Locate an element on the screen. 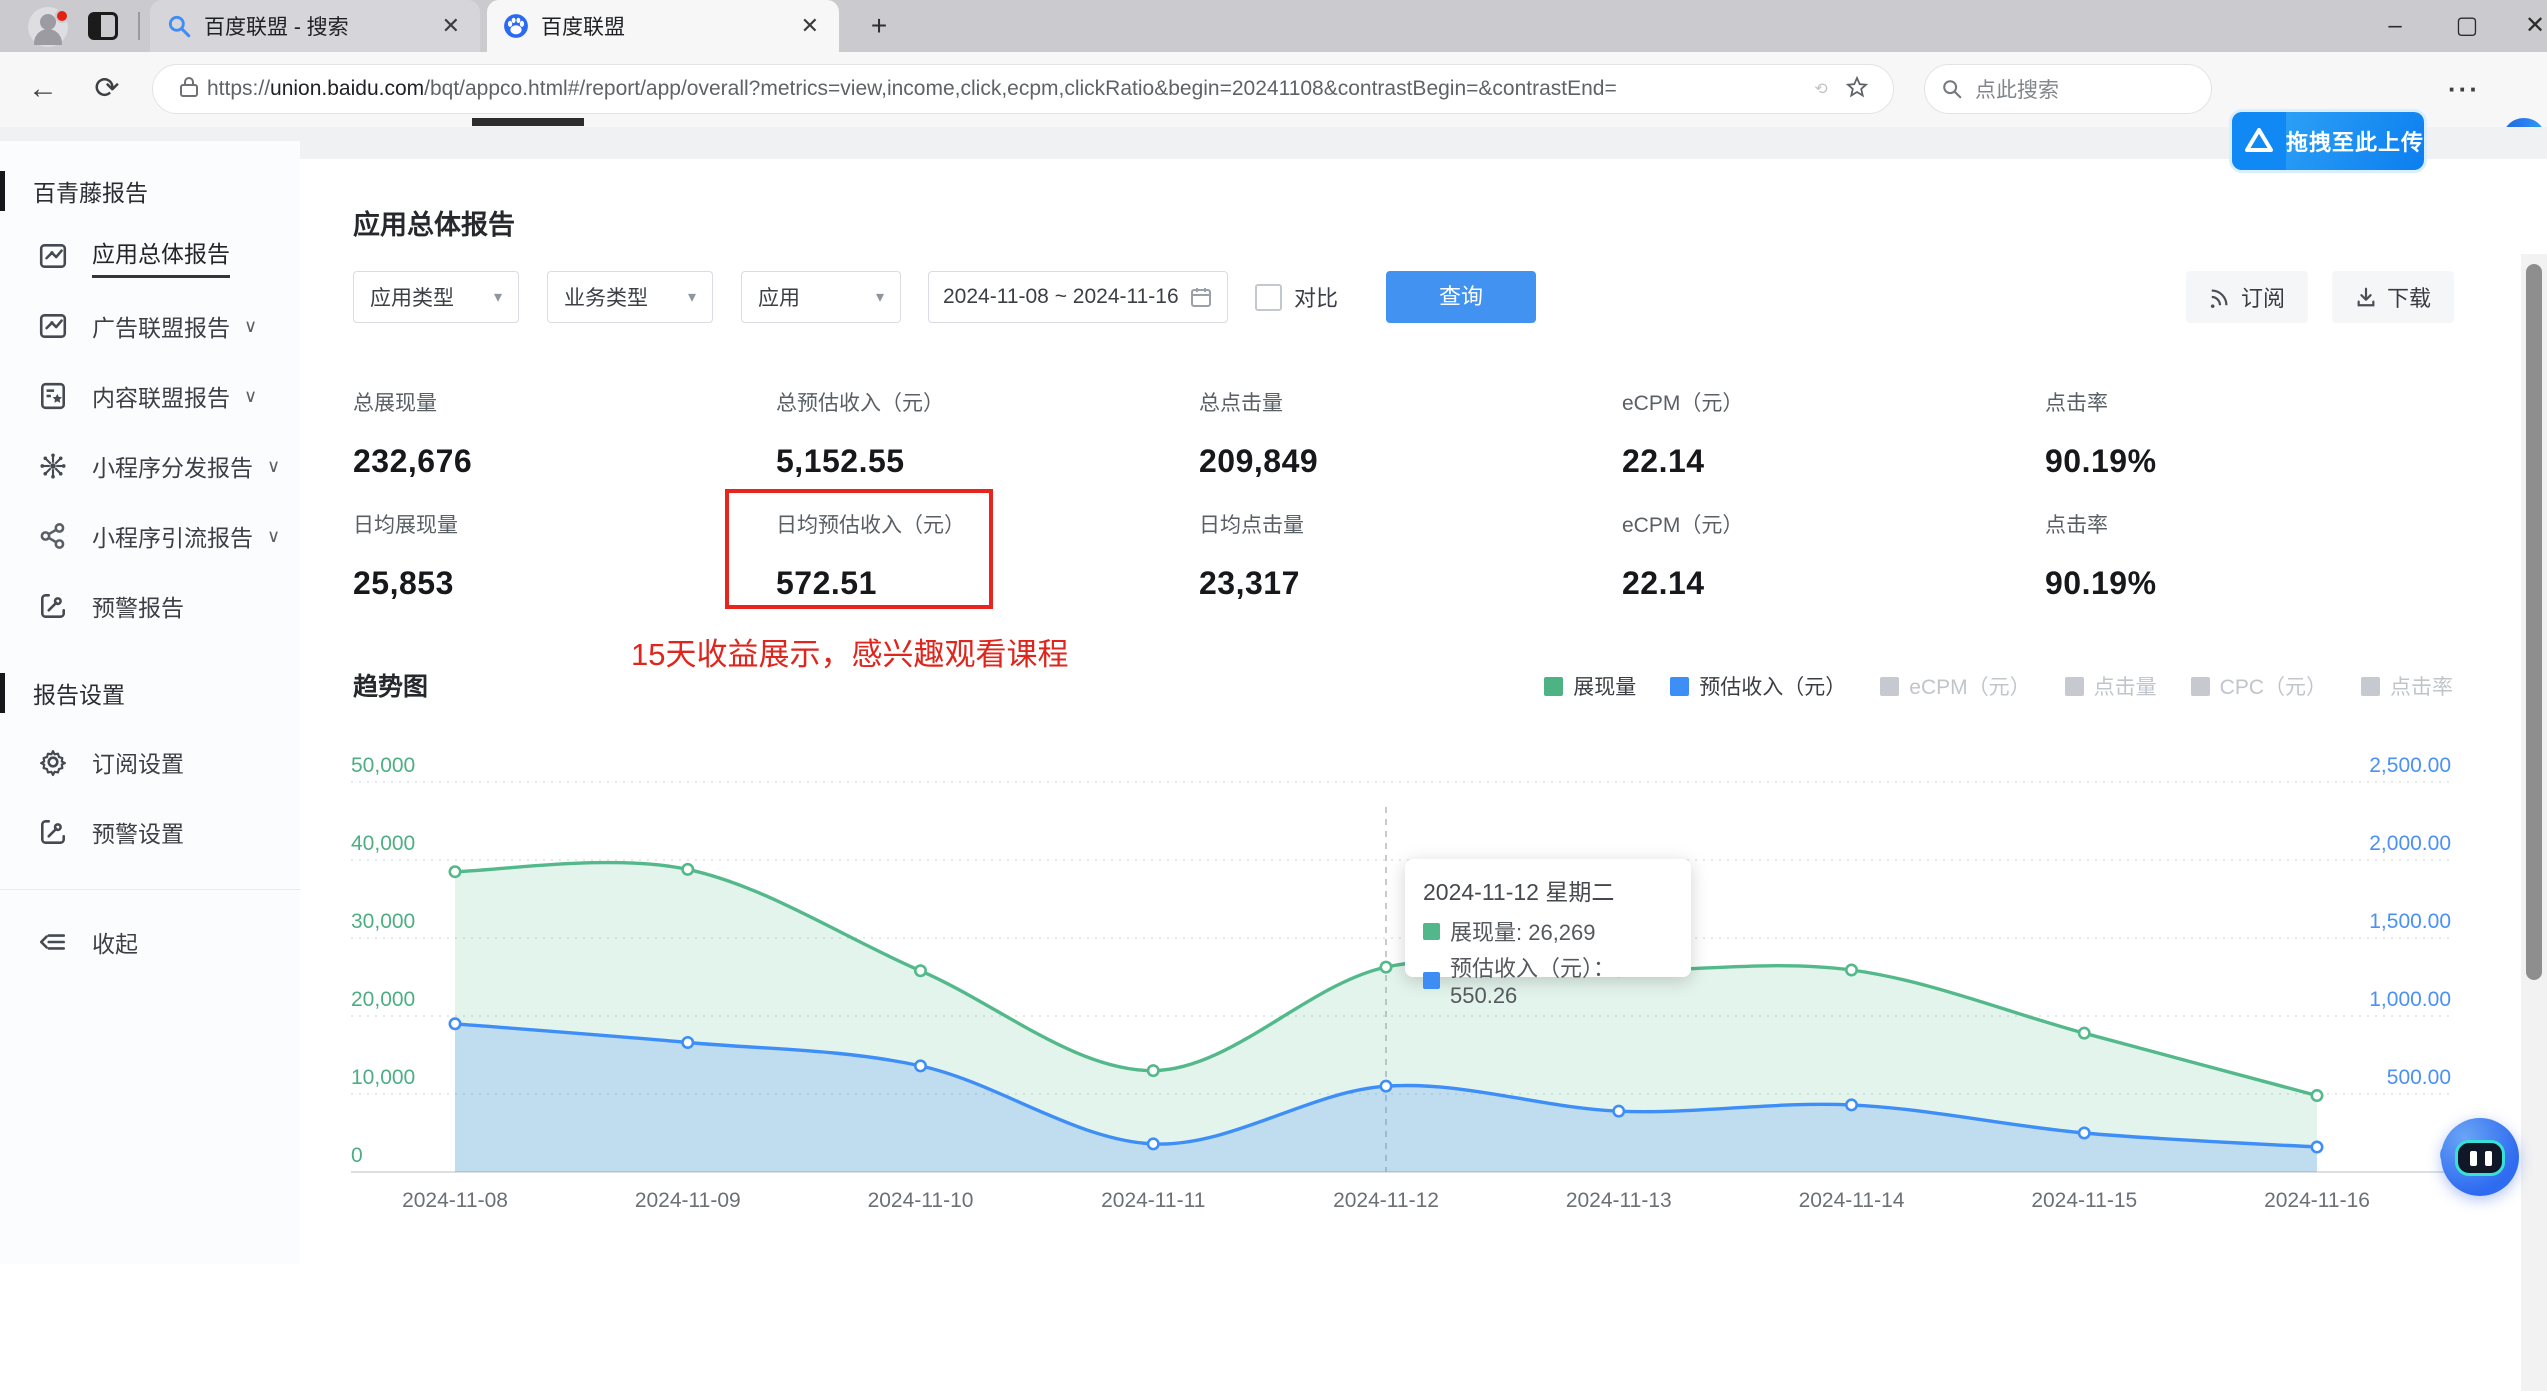 This screenshot has width=2547, height=1391. upload-button-label: 拖拽至此上传 is located at coordinates (2355, 142).